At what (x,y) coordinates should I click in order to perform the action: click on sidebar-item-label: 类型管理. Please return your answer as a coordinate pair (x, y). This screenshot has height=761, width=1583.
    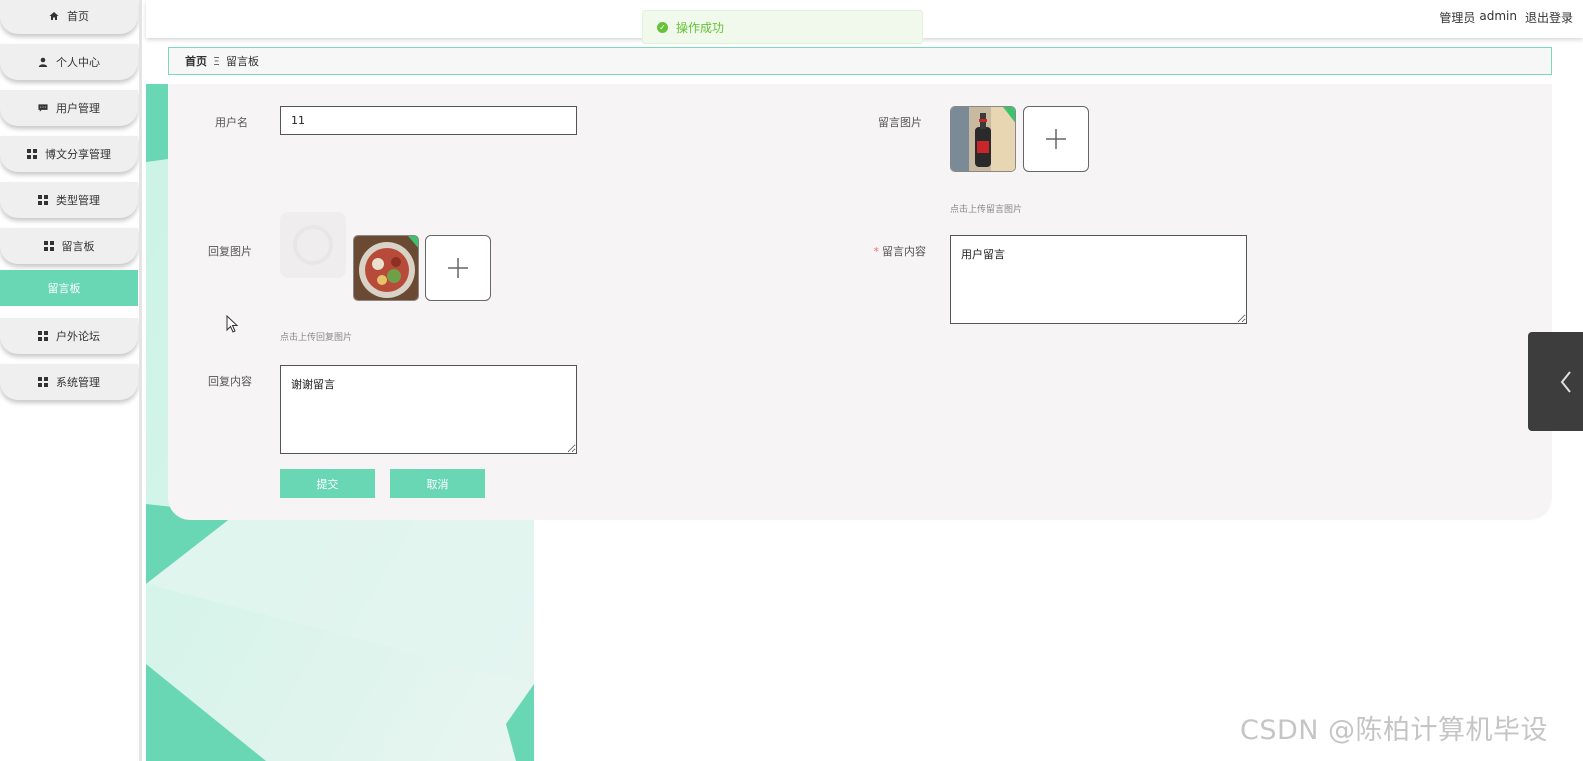
    Looking at the image, I should click on (78, 200).